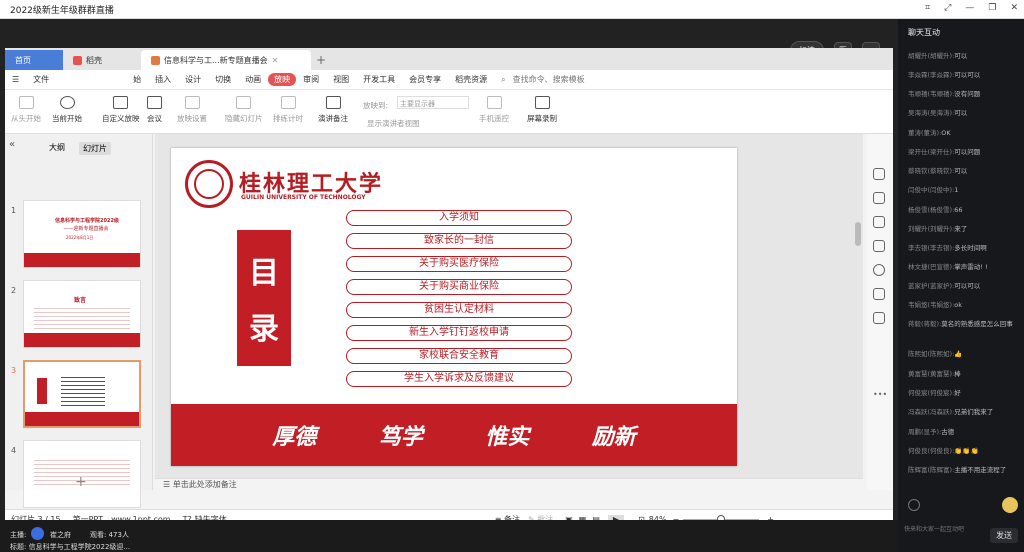 This screenshot has height=552, width=1024. Describe the element at coordinates (947, 8) in the screenshot. I see `fullscreen-icon: ⤢` at that location.